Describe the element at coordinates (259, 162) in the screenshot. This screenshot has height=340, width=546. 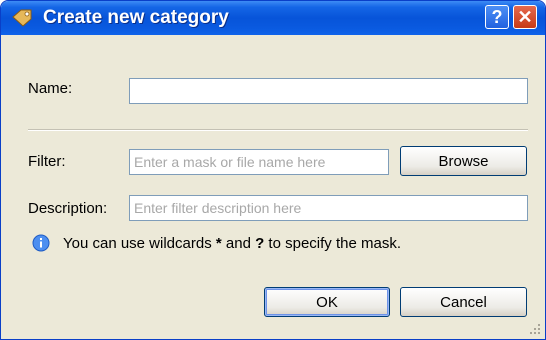
I see `filter-input` at that location.